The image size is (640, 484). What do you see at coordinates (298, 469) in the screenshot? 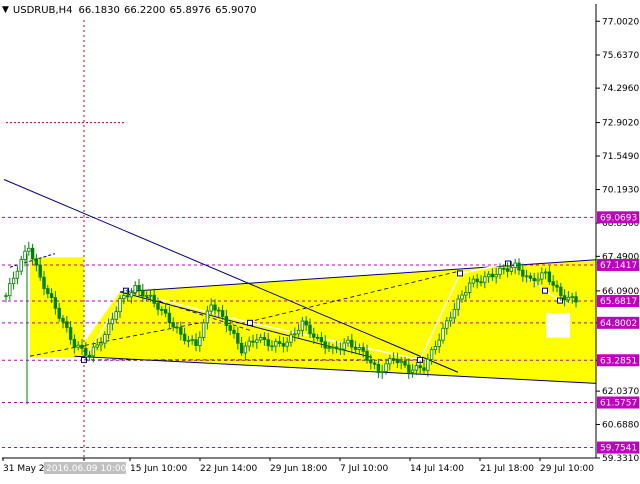
I see `x-tick-label: 29 Jun 18:00` at bounding box center [298, 469].